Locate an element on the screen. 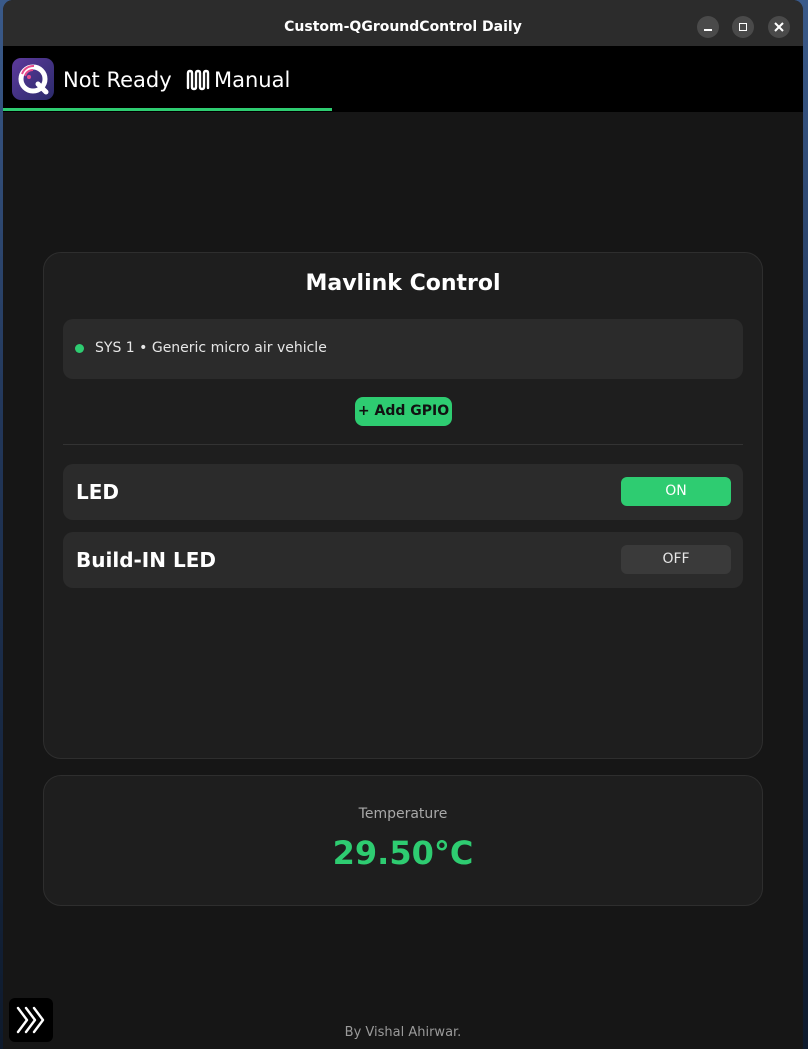 The width and height of the screenshot is (808, 1049). vehicle-label: SYS 1 • Generic micro air vehicle is located at coordinates (211, 348).